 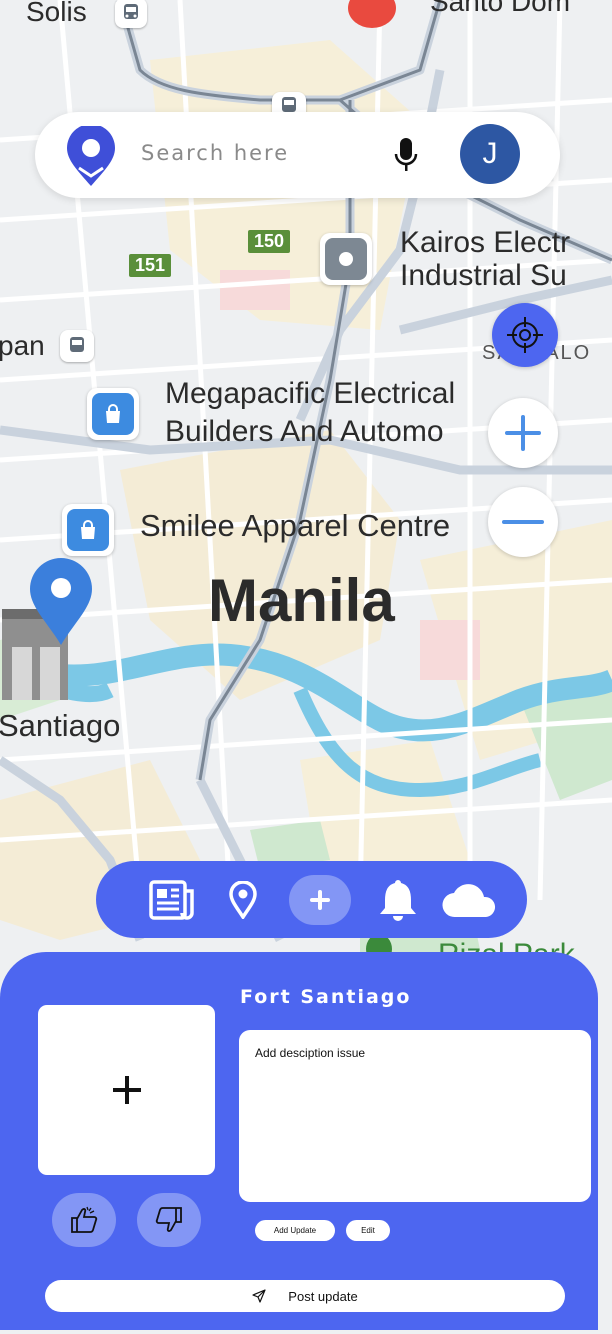 I want to click on search-bar: Search here J, so click(x=297, y=155).